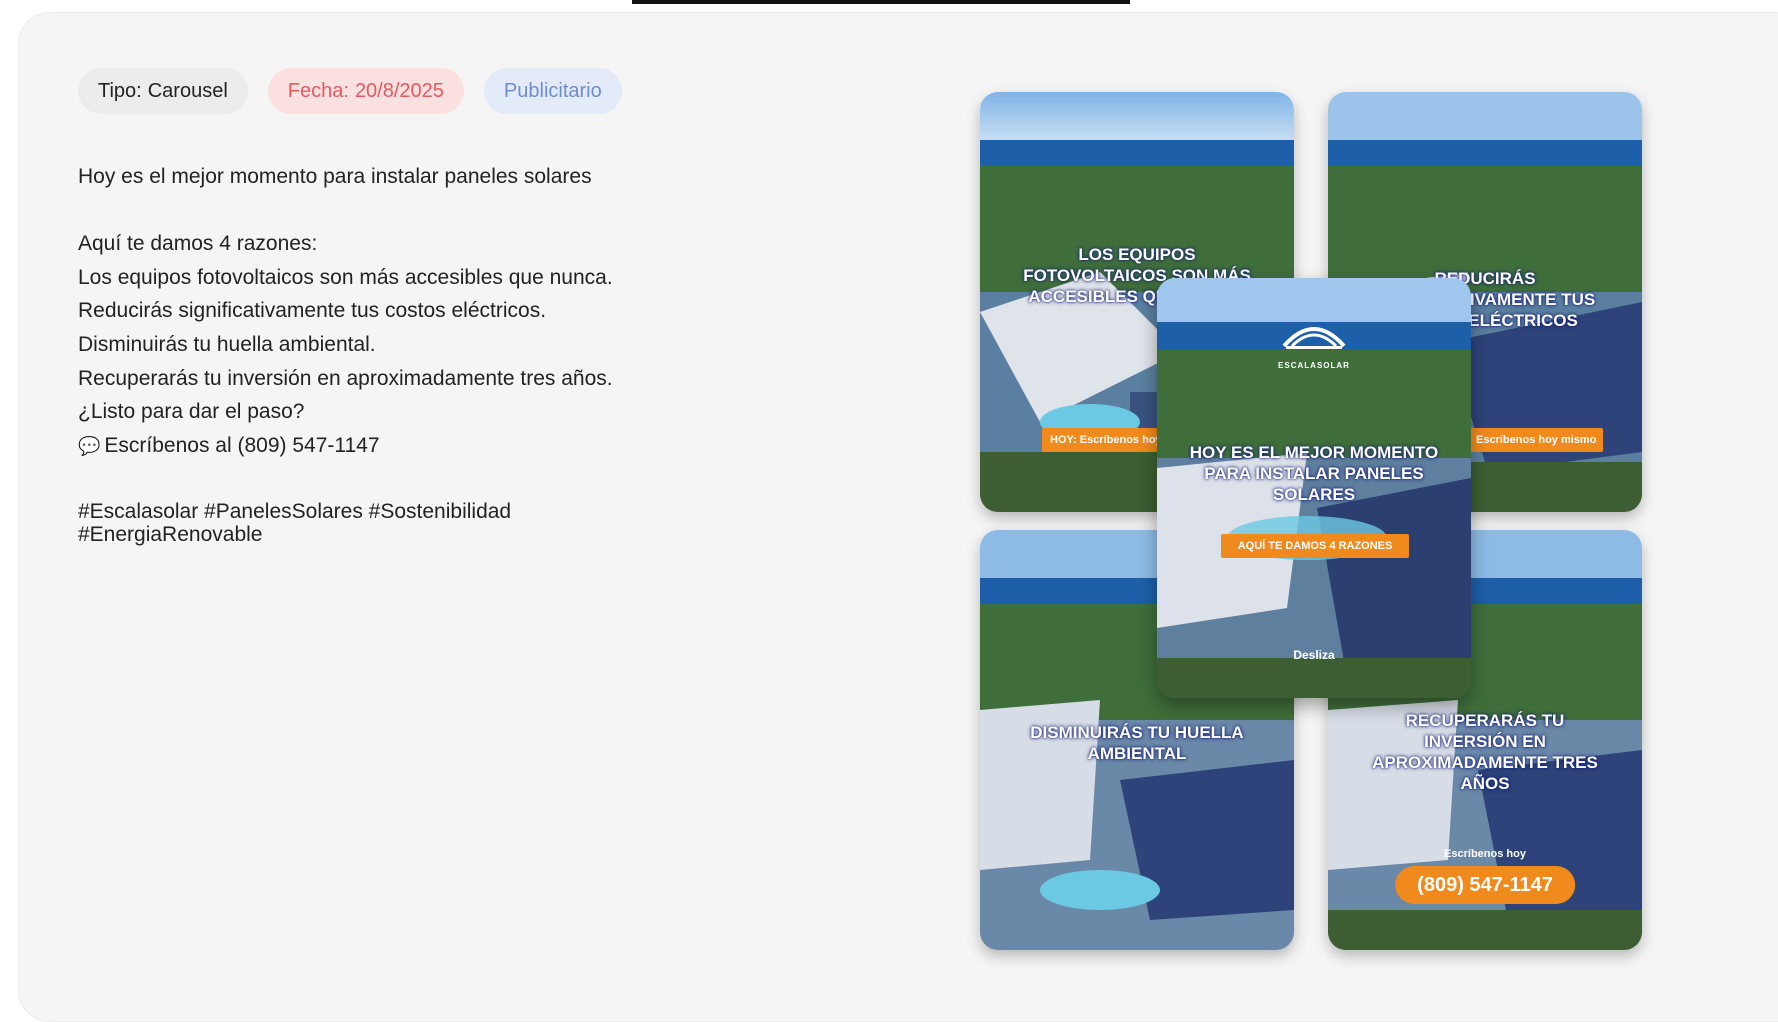 The height and width of the screenshot is (1022, 1778). Describe the element at coordinates (1314, 655) in the screenshot. I see `cover-brand: Desliza` at that location.